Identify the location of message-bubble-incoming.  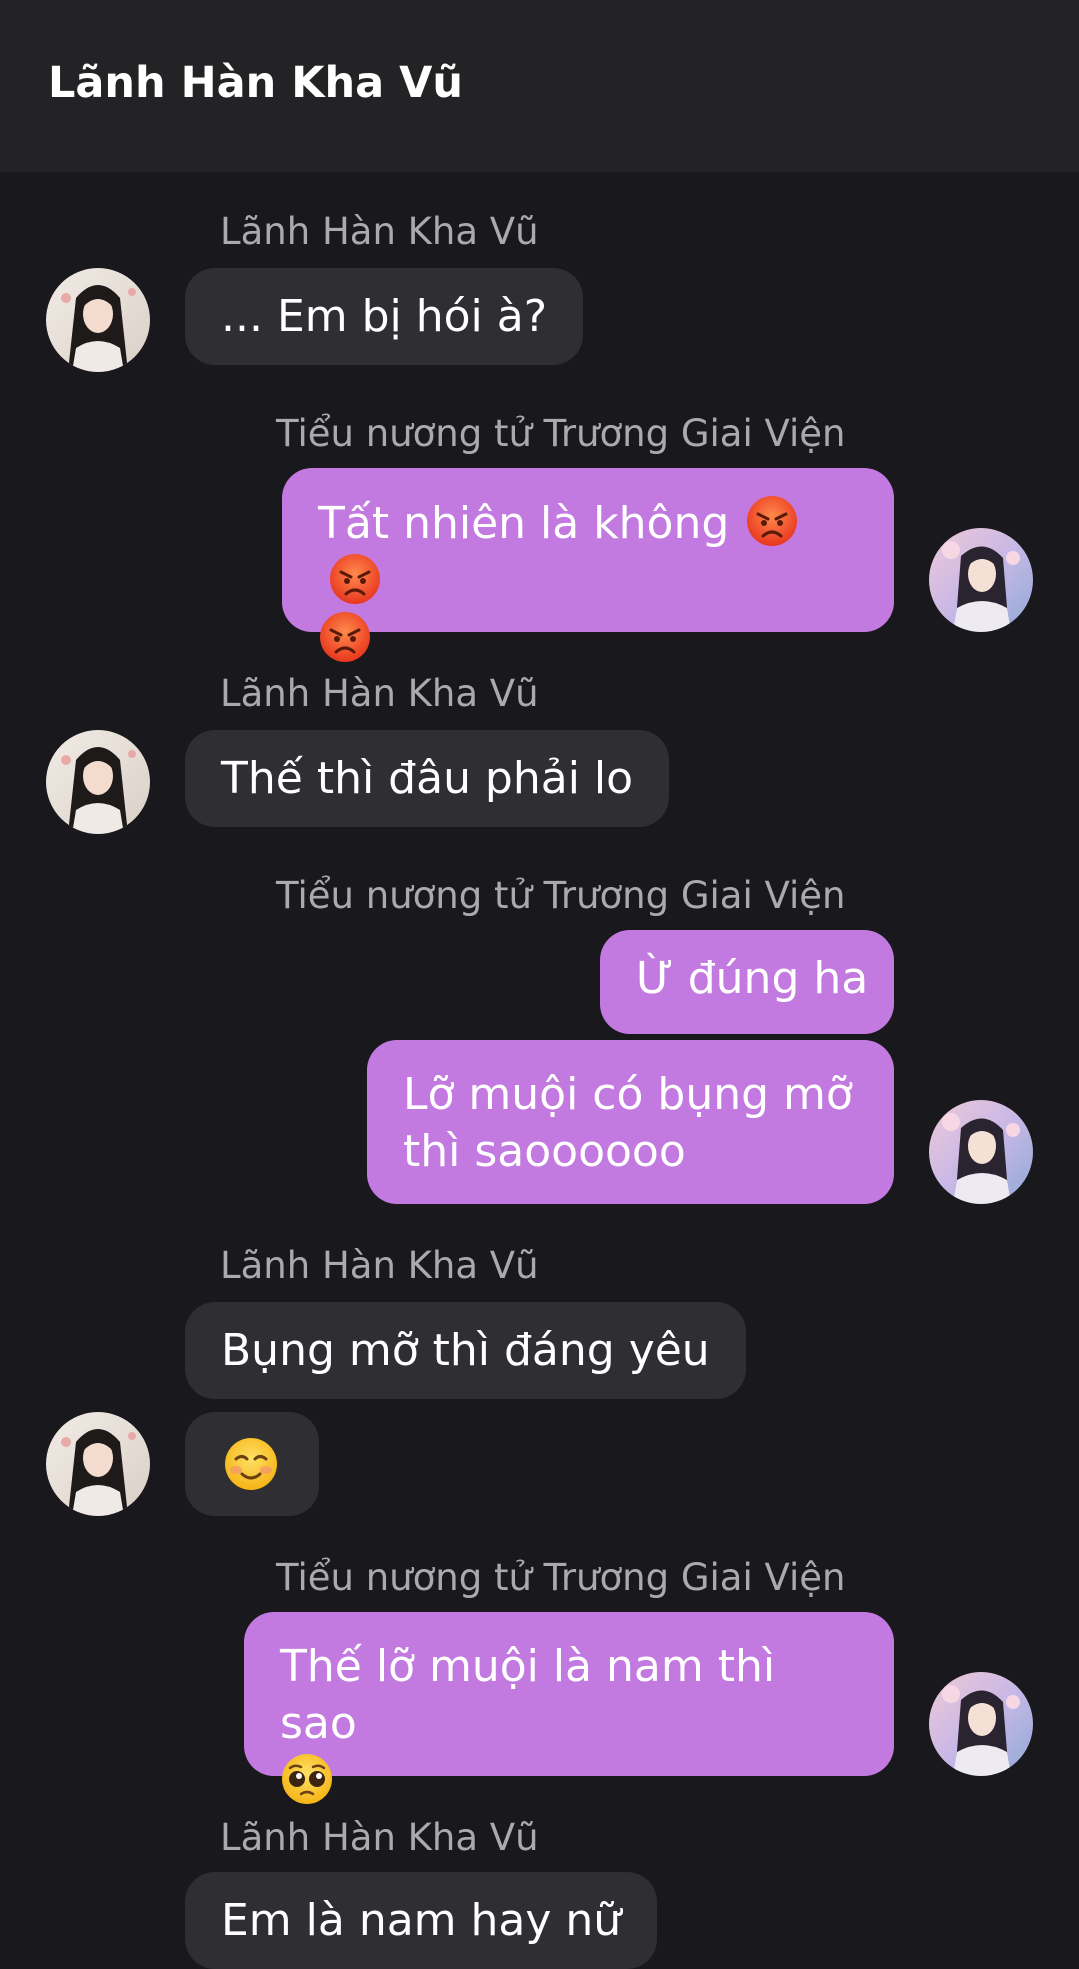
(252, 1464).